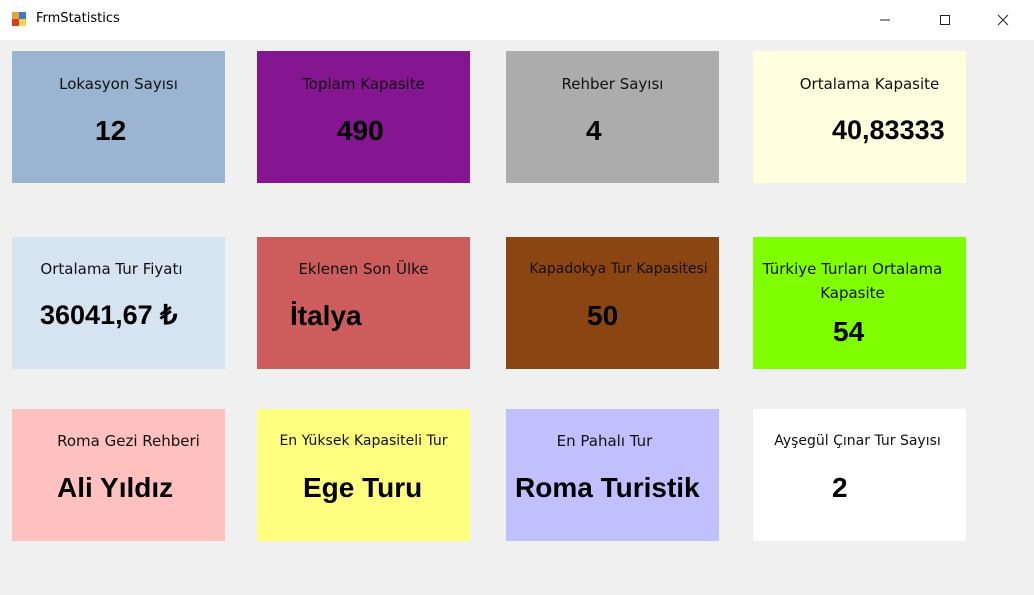 Image resolution: width=1034 pixels, height=595 pixels. I want to click on card-value: 490, so click(360, 130).